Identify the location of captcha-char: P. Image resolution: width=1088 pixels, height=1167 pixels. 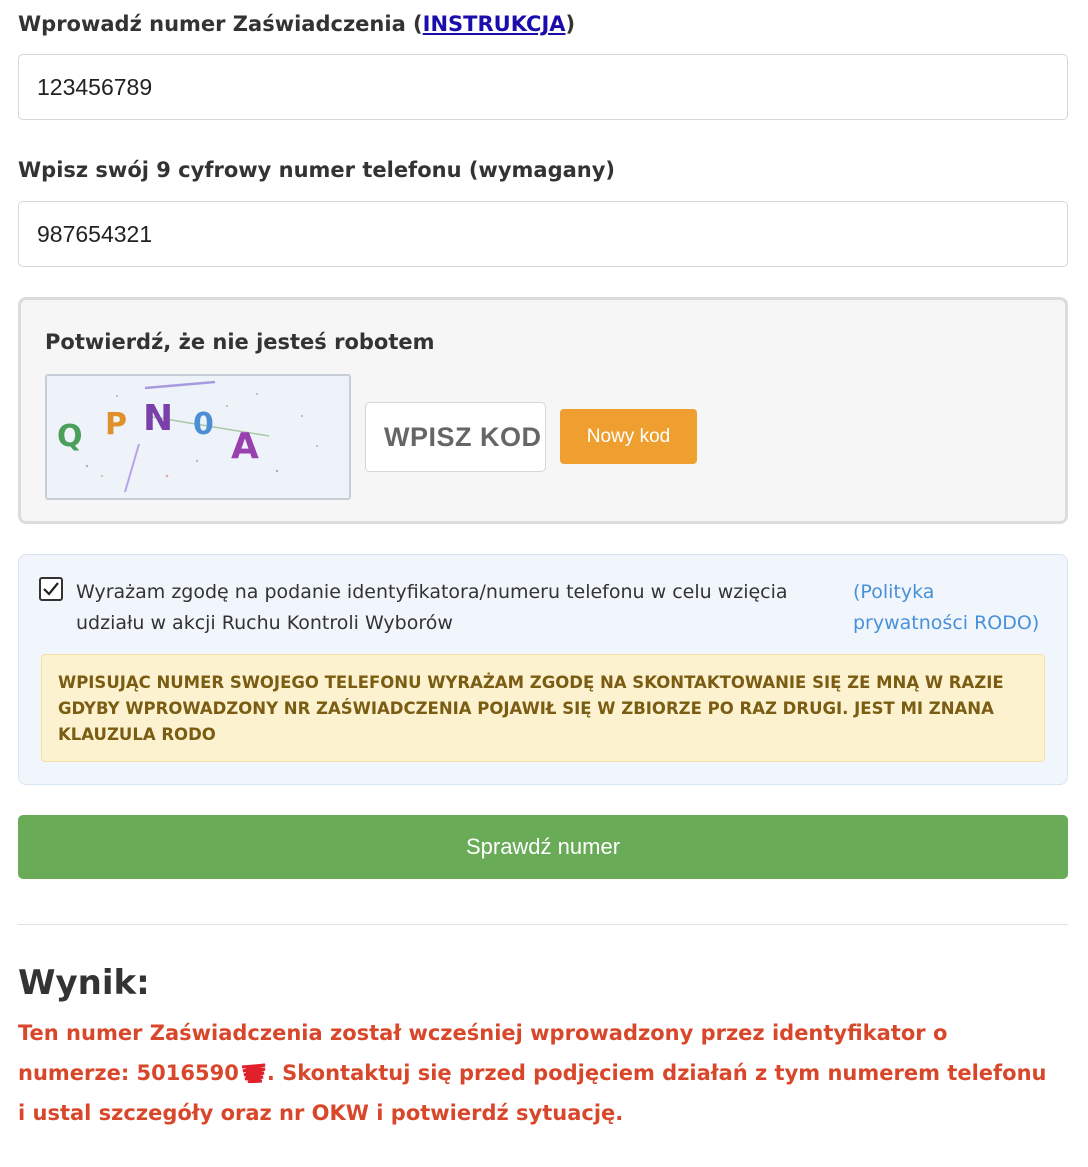
(116, 424).